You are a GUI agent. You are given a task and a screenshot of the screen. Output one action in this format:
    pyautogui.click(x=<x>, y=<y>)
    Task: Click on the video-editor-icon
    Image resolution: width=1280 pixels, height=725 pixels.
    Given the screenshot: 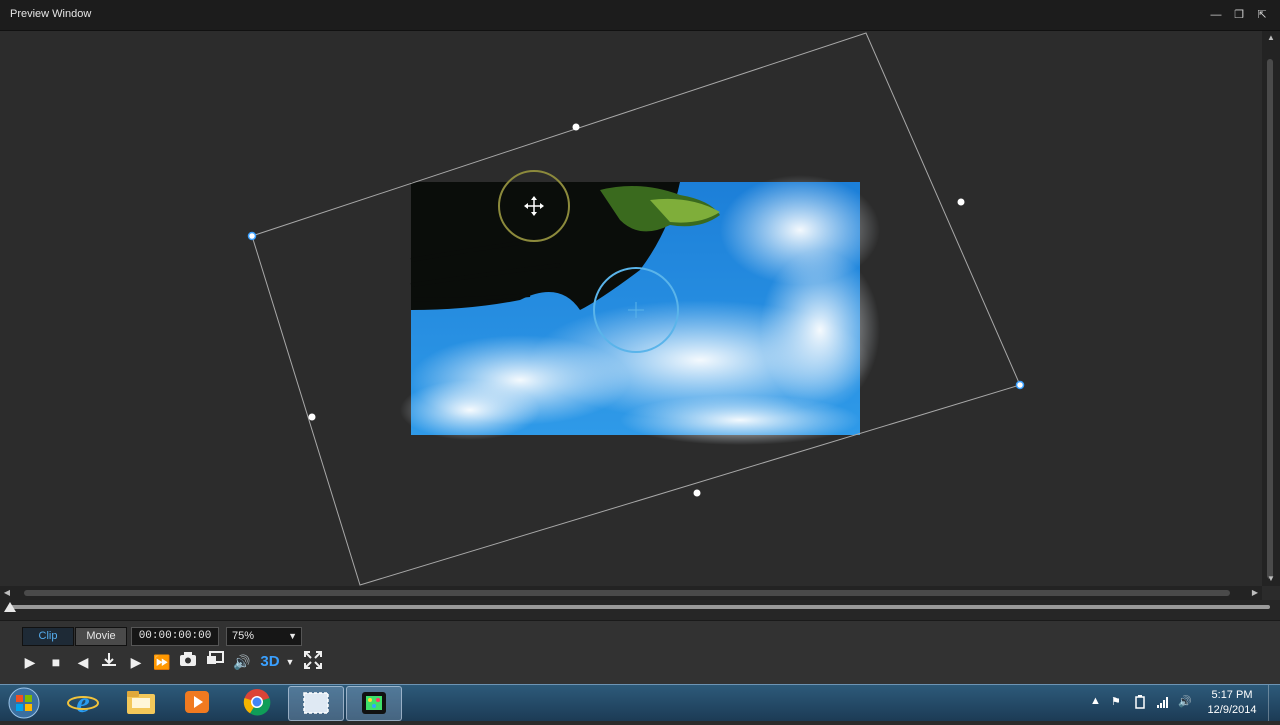 What is the action you would take?
    pyautogui.click(x=374, y=703)
    